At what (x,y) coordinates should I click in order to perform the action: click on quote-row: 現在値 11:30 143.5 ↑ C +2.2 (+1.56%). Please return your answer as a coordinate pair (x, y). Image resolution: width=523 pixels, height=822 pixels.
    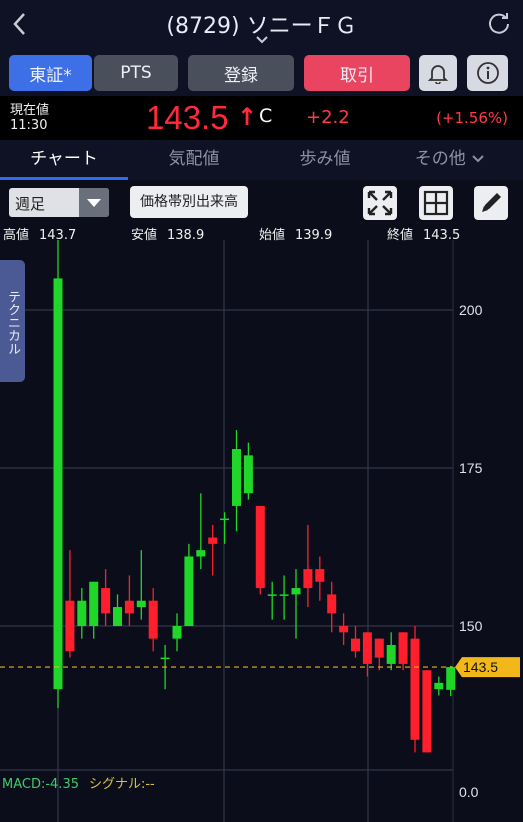
    Looking at the image, I should click on (261, 118).